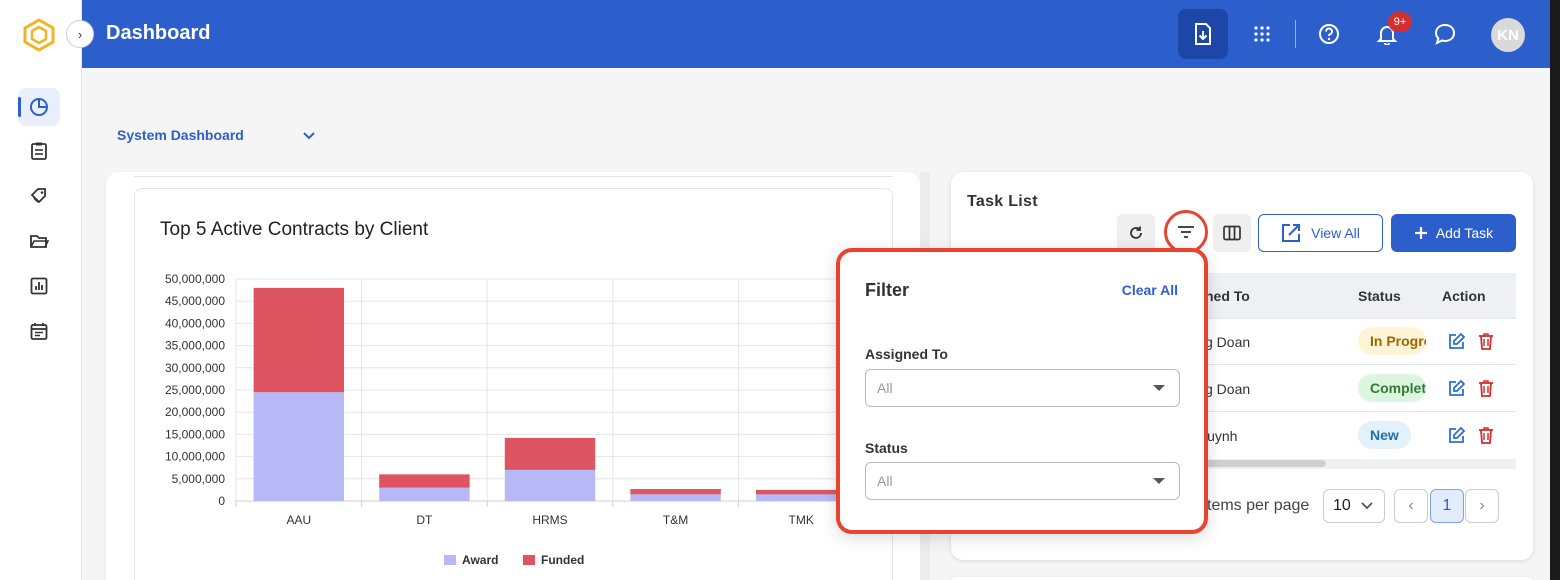 The image size is (1560, 580). Describe the element at coordinates (195, 434) in the screenshot. I see `y-tick-label: 15,000,000` at that location.